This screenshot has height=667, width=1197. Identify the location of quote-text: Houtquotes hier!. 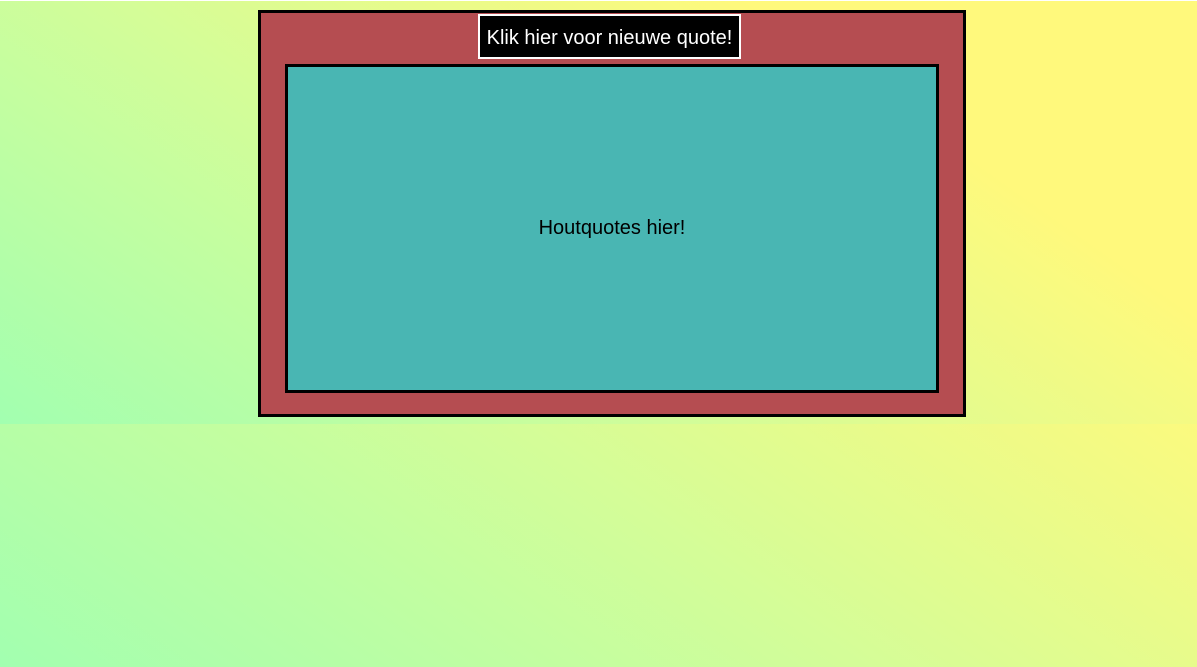
(612, 228).